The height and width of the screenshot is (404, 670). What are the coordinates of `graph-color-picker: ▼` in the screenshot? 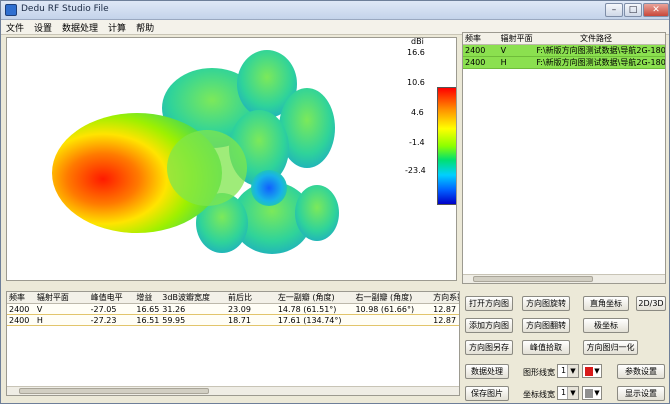 It's located at (592, 371).